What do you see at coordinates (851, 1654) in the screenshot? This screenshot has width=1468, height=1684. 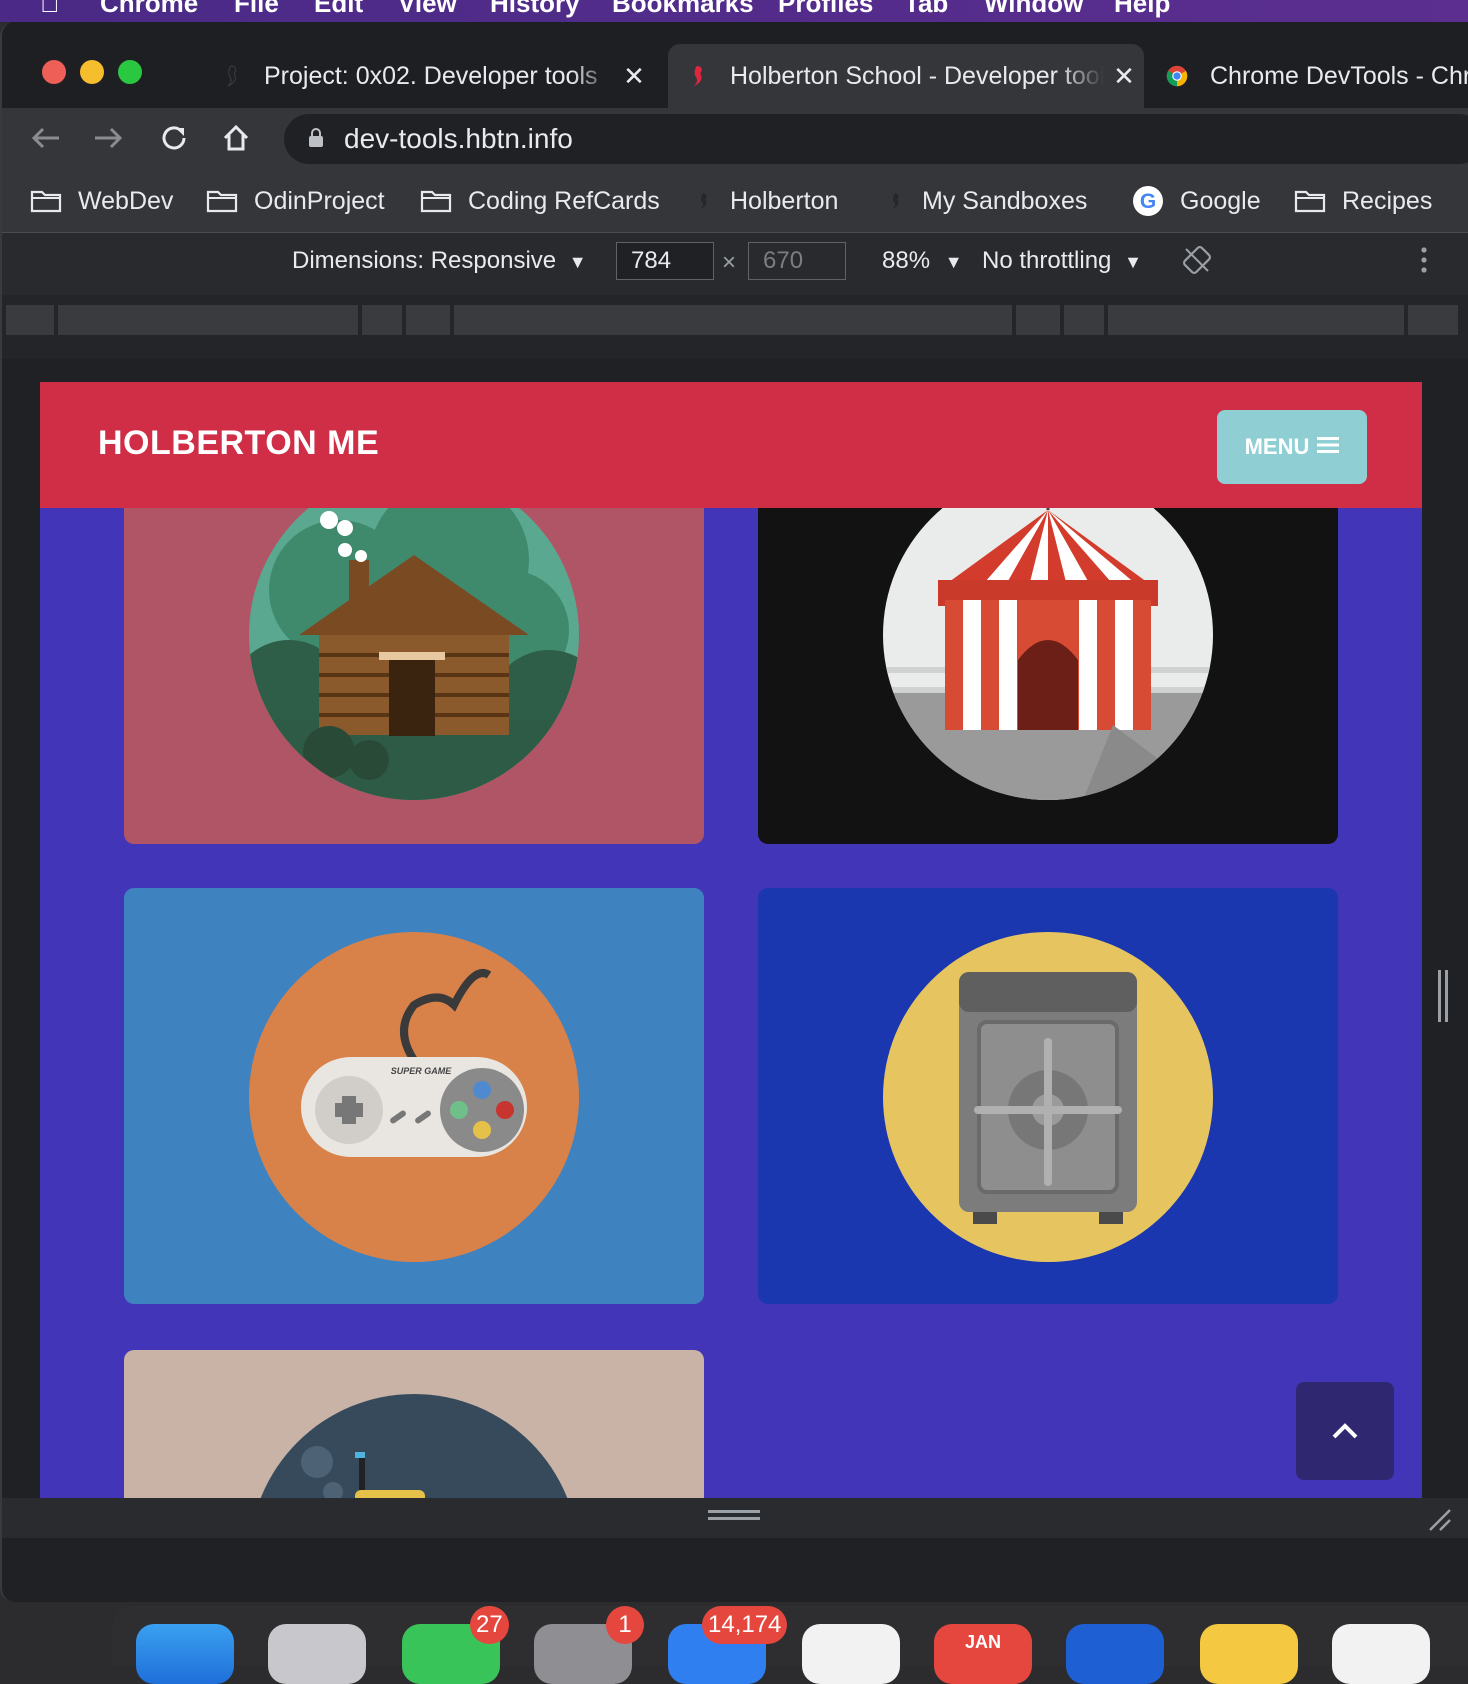 I see `photos-app-icon` at bounding box center [851, 1654].